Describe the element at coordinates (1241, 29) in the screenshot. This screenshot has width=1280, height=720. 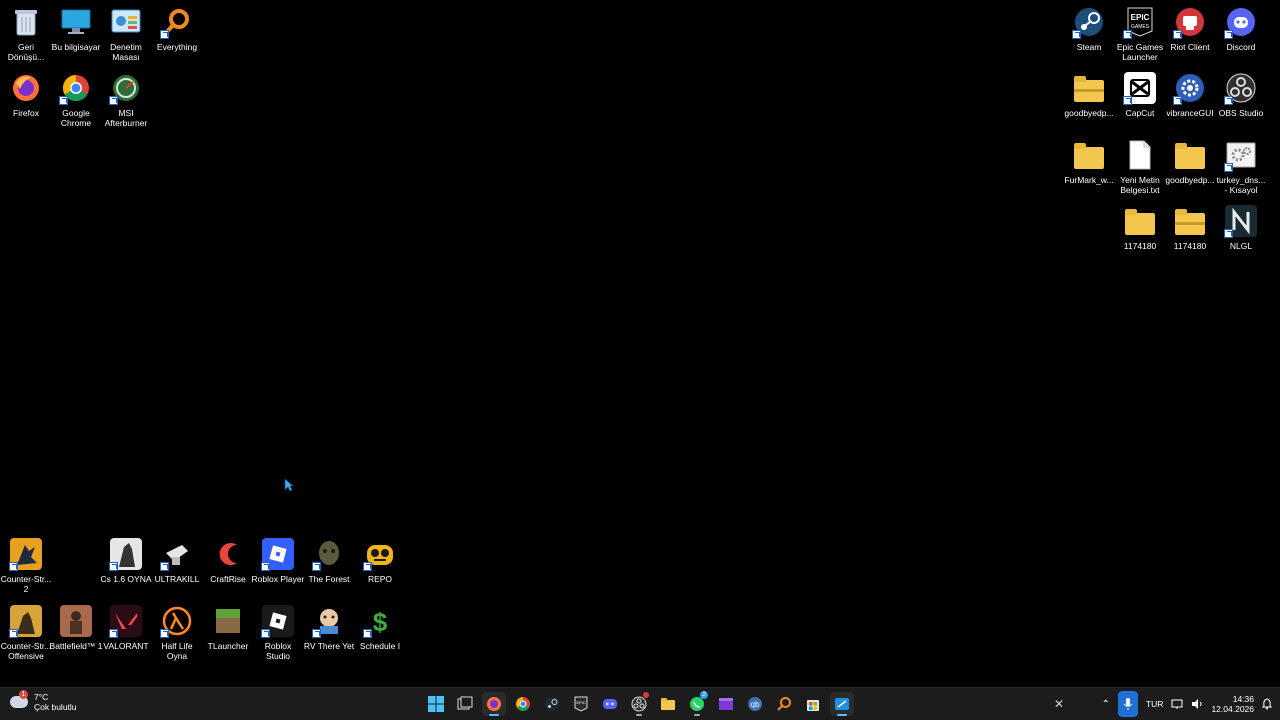
I see `discord-icon-item: Discord` at that location.